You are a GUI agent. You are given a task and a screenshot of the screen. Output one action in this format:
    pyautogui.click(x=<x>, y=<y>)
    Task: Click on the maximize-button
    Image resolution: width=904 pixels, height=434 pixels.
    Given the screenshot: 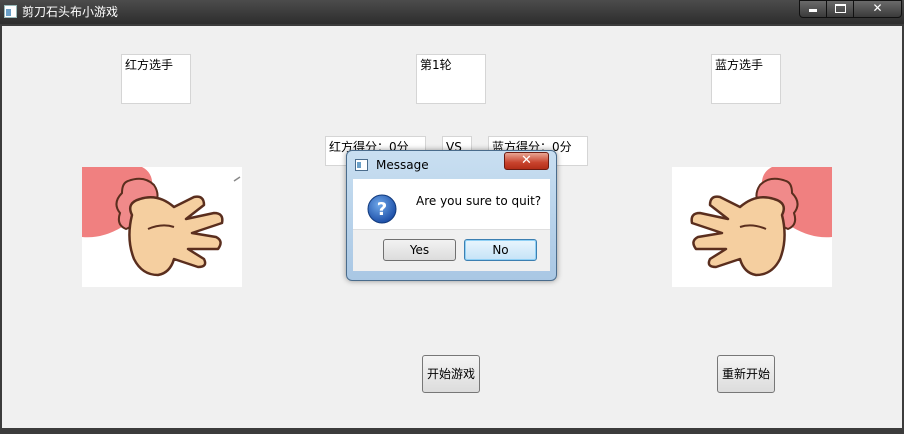 What is the action you would take?
    pyautogui.click(x=840, y=9)
    